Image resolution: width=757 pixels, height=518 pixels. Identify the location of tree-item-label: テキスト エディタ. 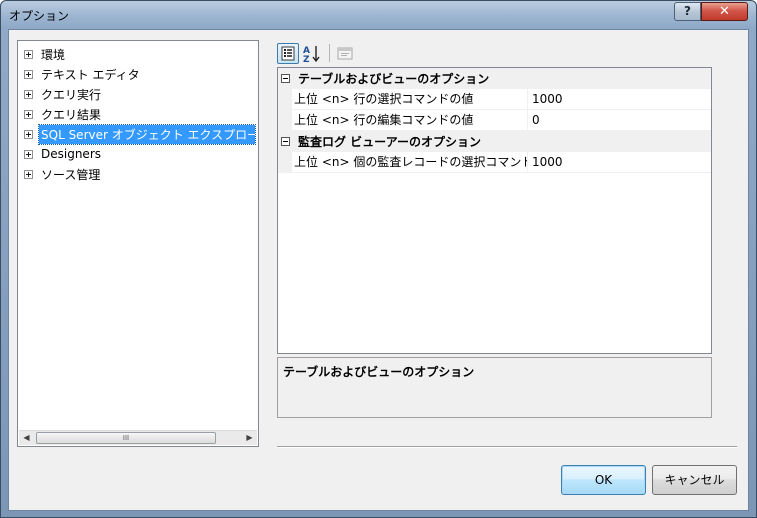
(90, 74).